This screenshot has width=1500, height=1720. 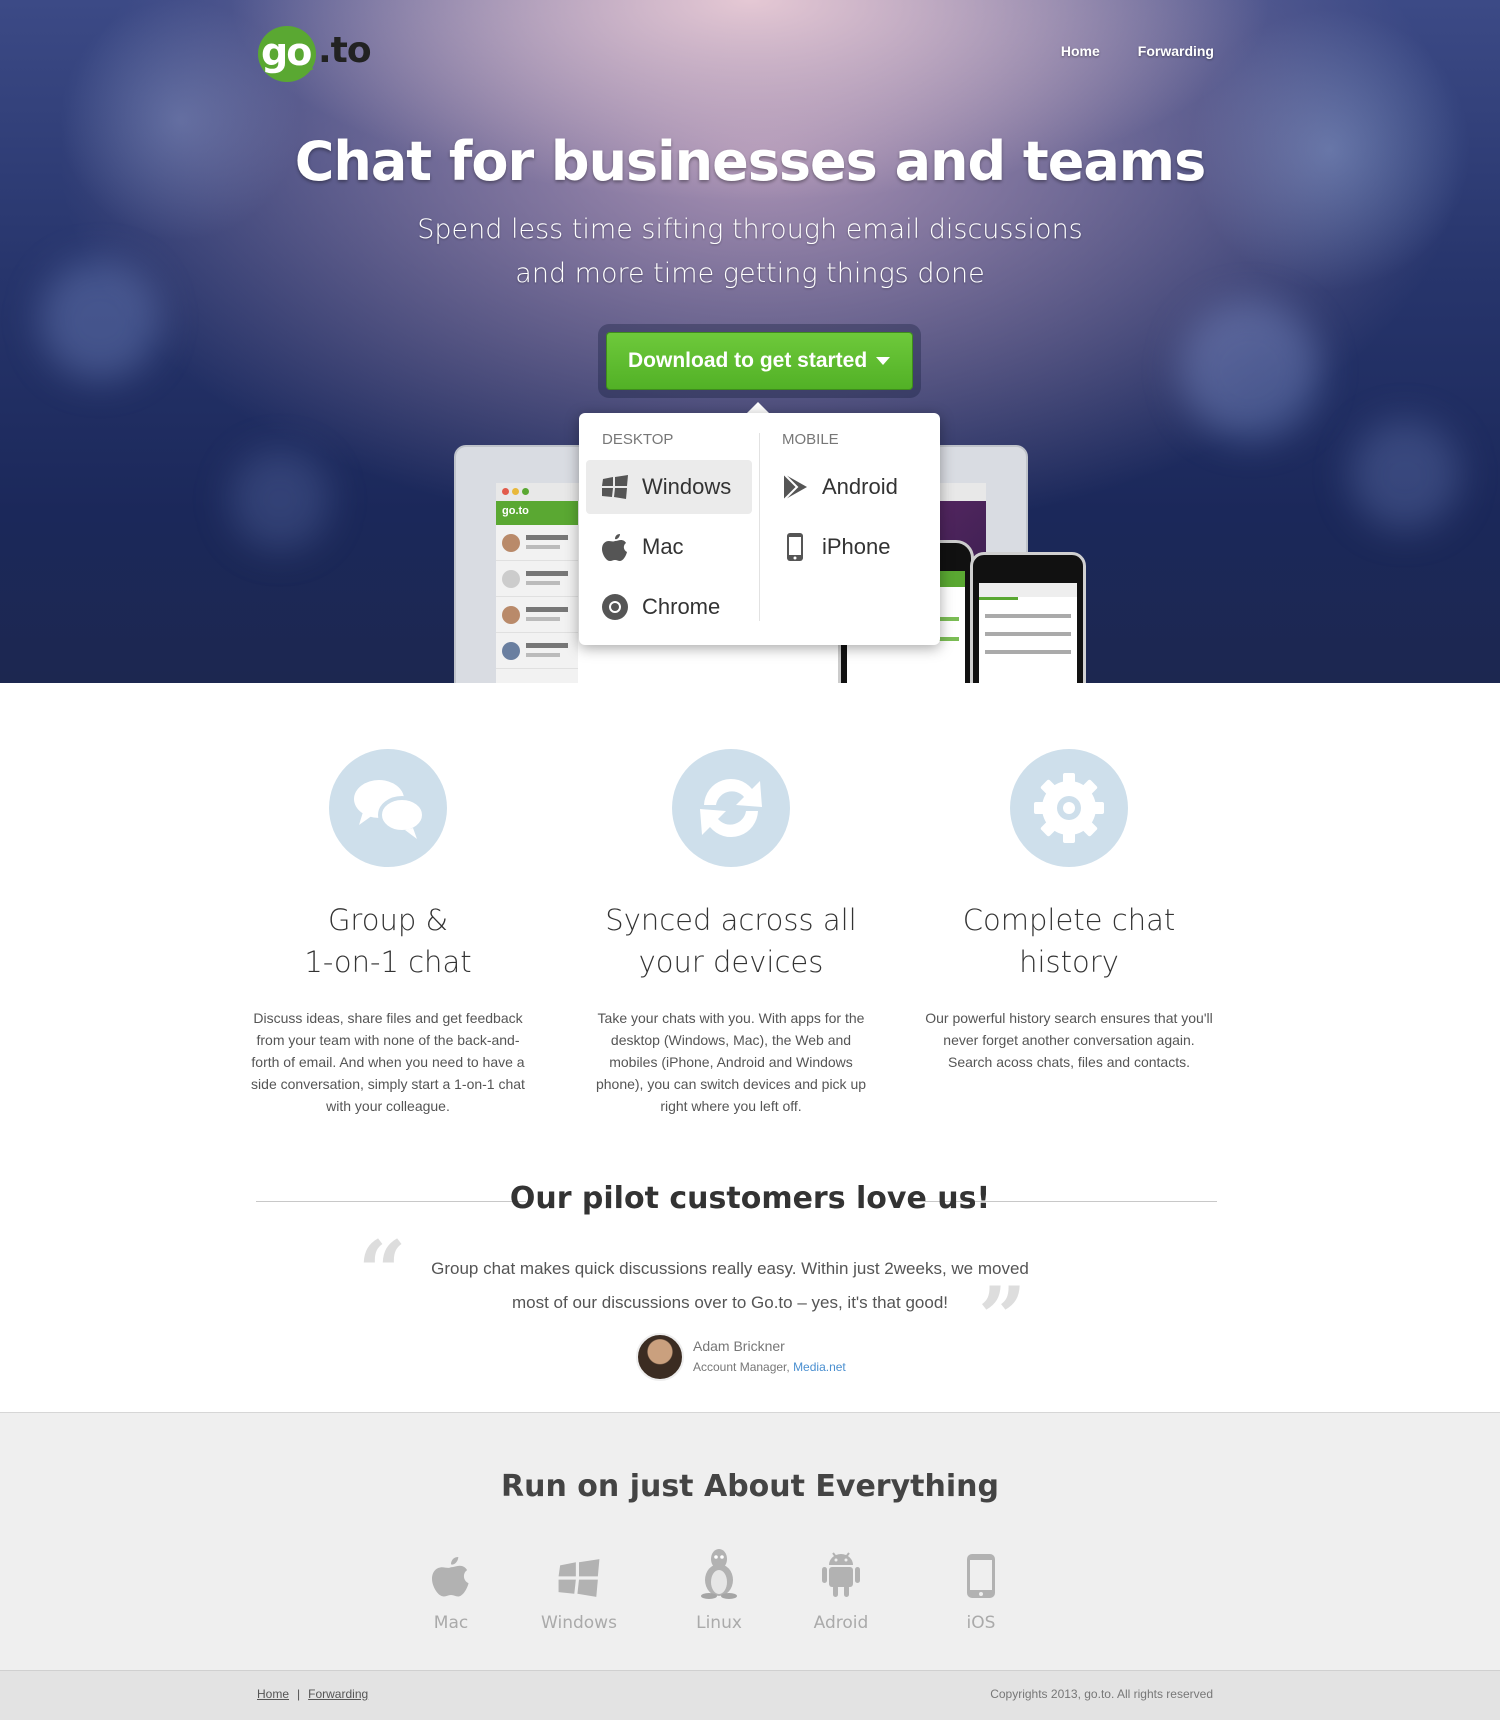 I want to click on feature-title-line2: 1-on-1 chat, so click(x=388, y=962).